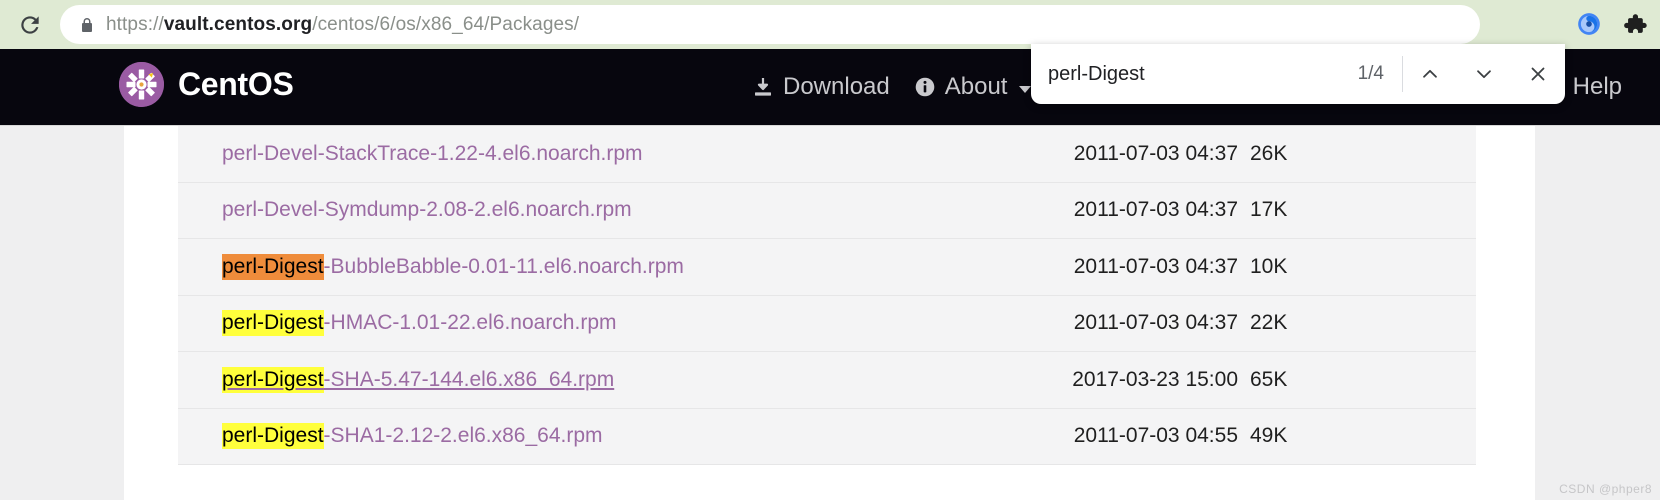  I want to click on puzzle-extensions-icon, so click(1635, 24).